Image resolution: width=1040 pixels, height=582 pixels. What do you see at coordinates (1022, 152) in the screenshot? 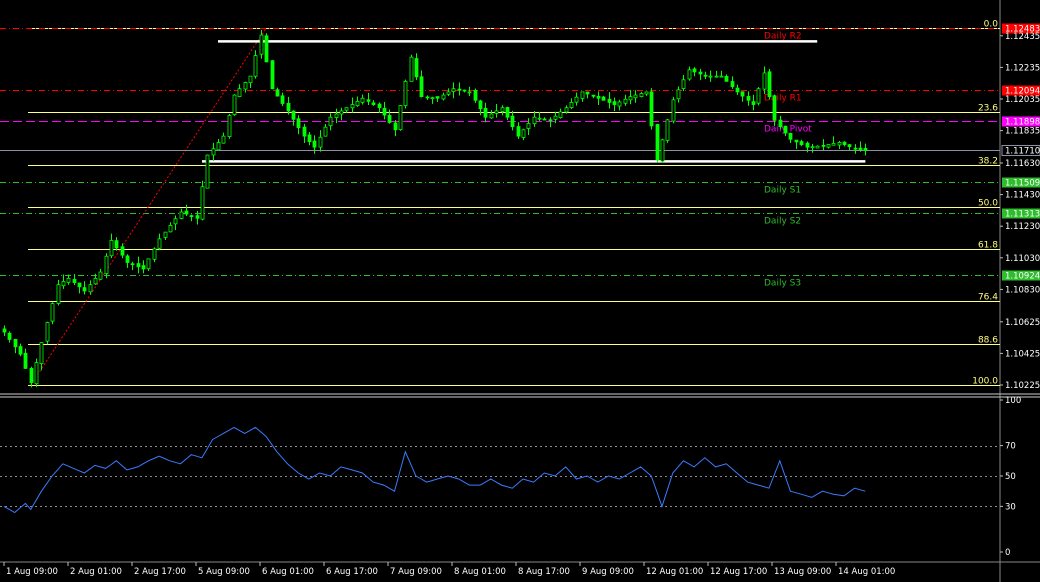
I see `current-price-text: 1.11710` at bounding box center [1022, 152].